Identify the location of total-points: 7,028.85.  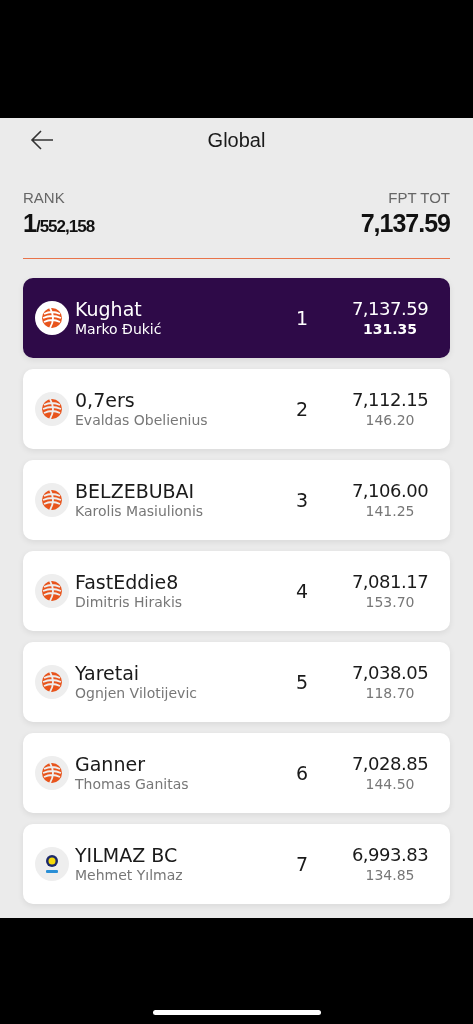
(390, 764).